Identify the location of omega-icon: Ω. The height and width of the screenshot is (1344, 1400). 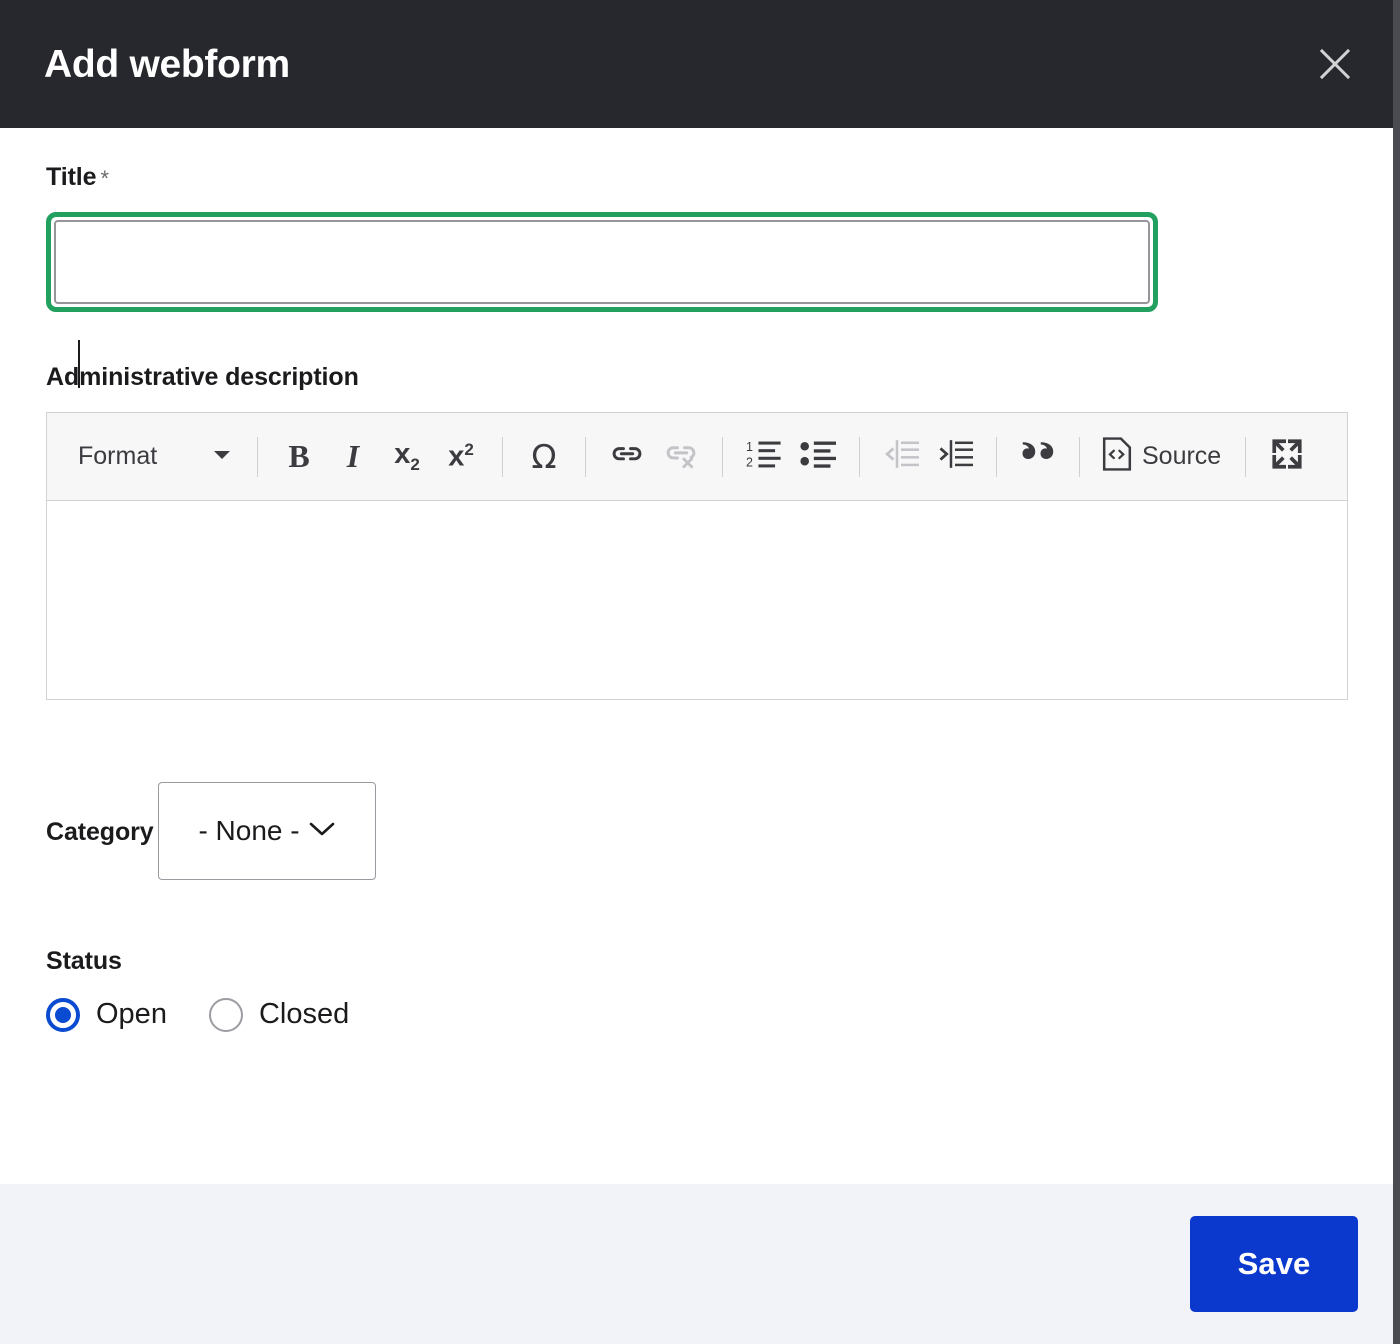
(544, 457).